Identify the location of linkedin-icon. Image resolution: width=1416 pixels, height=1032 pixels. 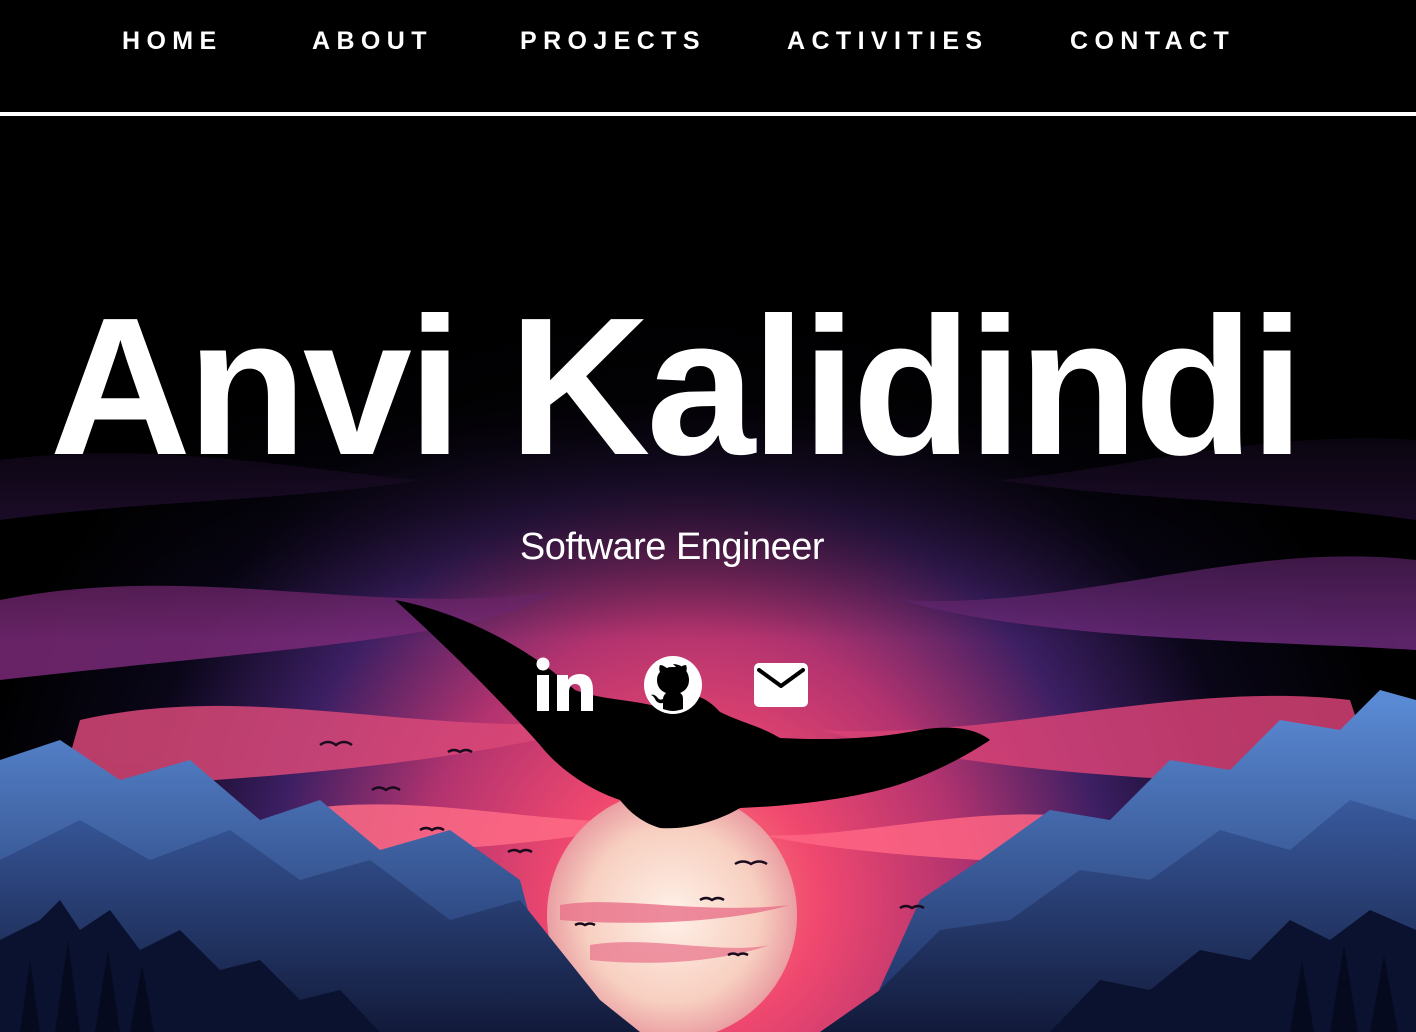
(565, 685).